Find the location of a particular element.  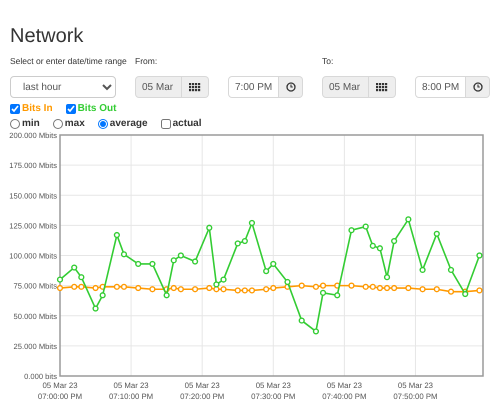

page-title: Network is located at coordinates (47, 36).